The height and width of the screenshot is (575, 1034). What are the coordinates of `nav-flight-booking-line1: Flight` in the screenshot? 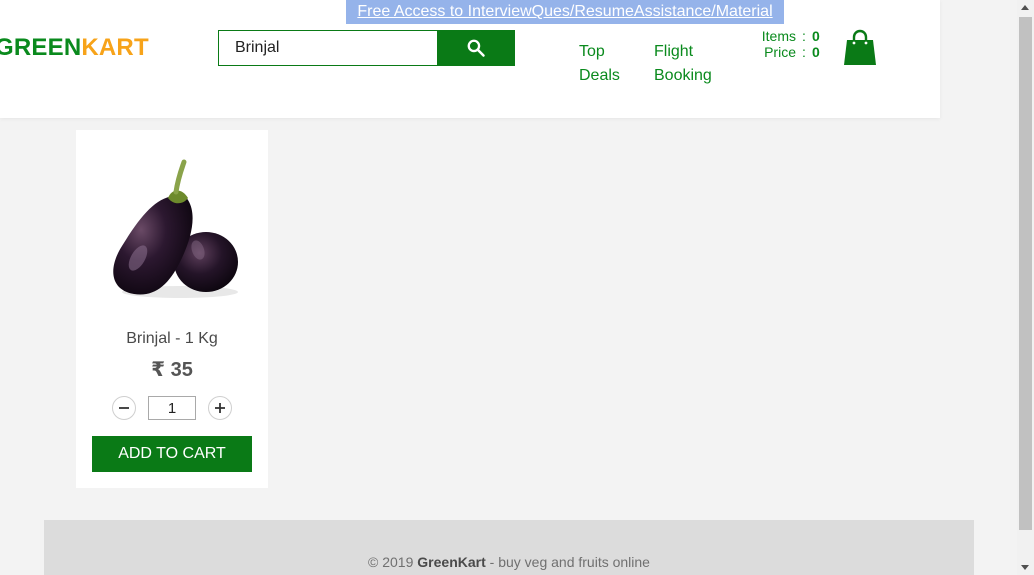 It's located at (674, 51).